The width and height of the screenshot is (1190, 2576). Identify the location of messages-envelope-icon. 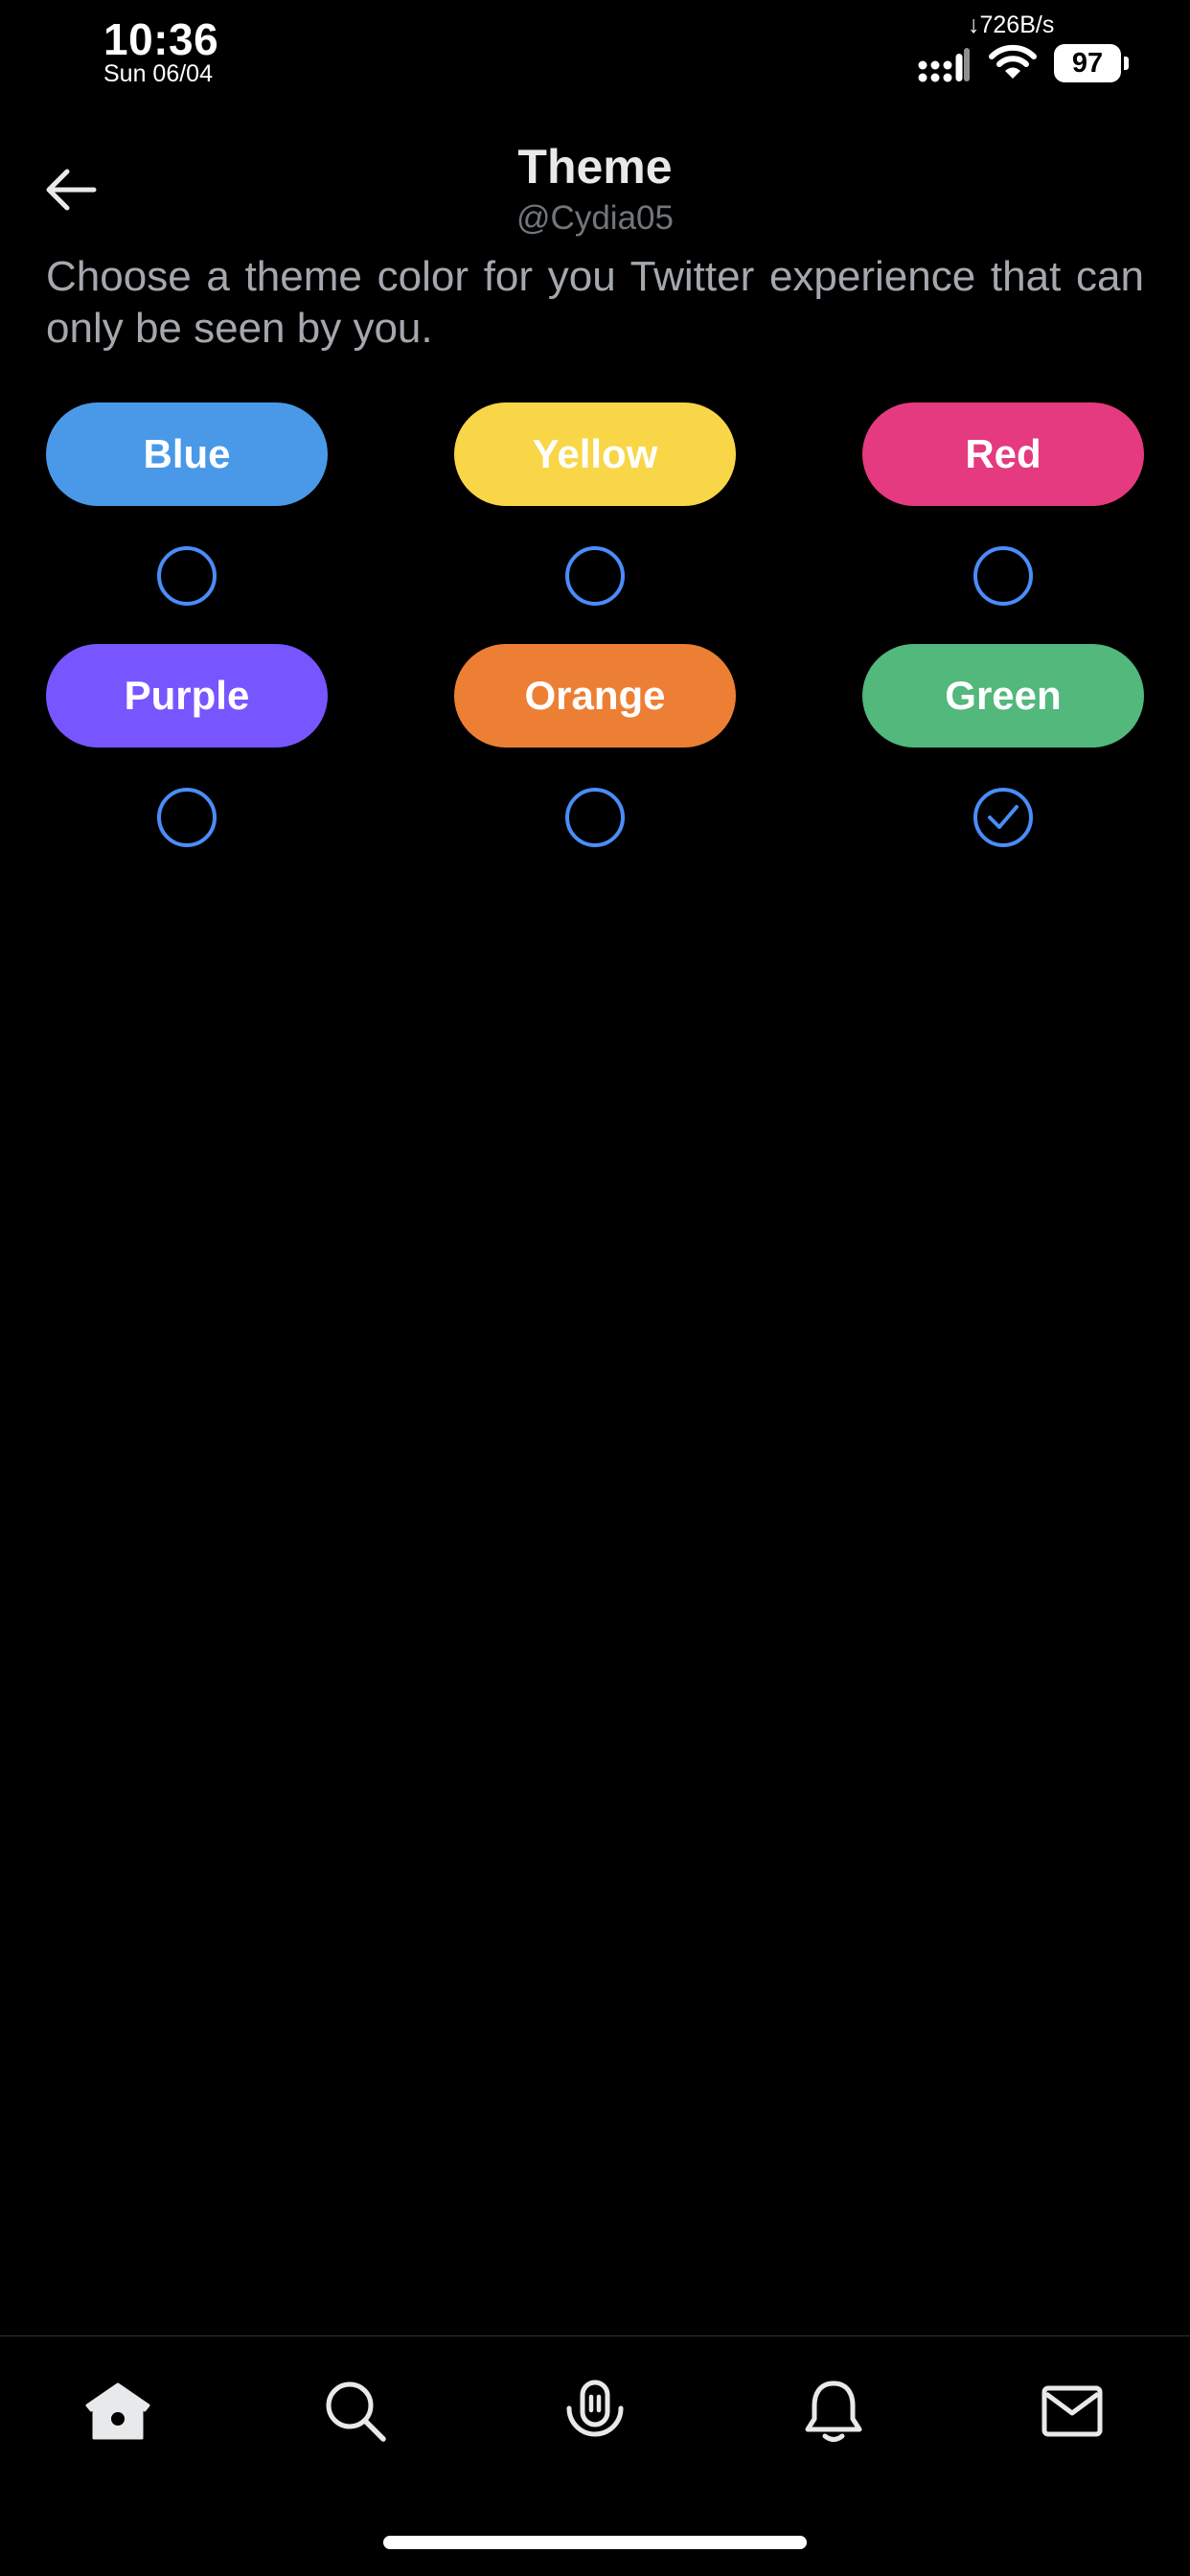
(1072, 2411).